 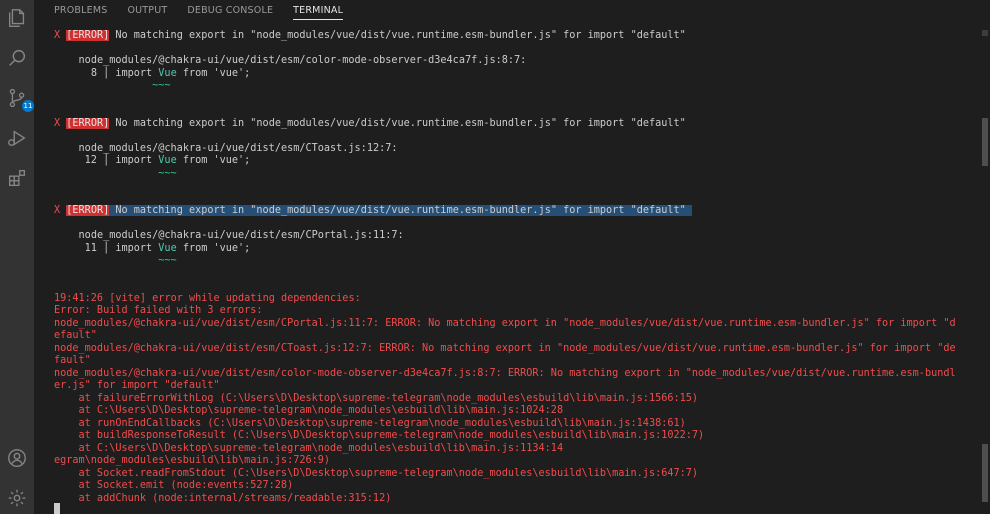 I want to click on terminal-line: efault", so click(x=75, y=335).